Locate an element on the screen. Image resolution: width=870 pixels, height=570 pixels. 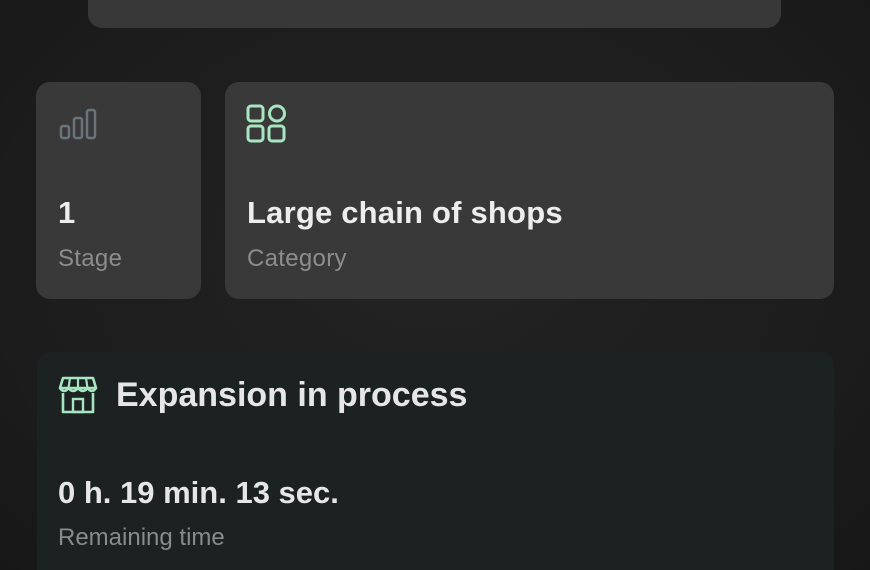
grid-icon is located at coordinates (268, 124).